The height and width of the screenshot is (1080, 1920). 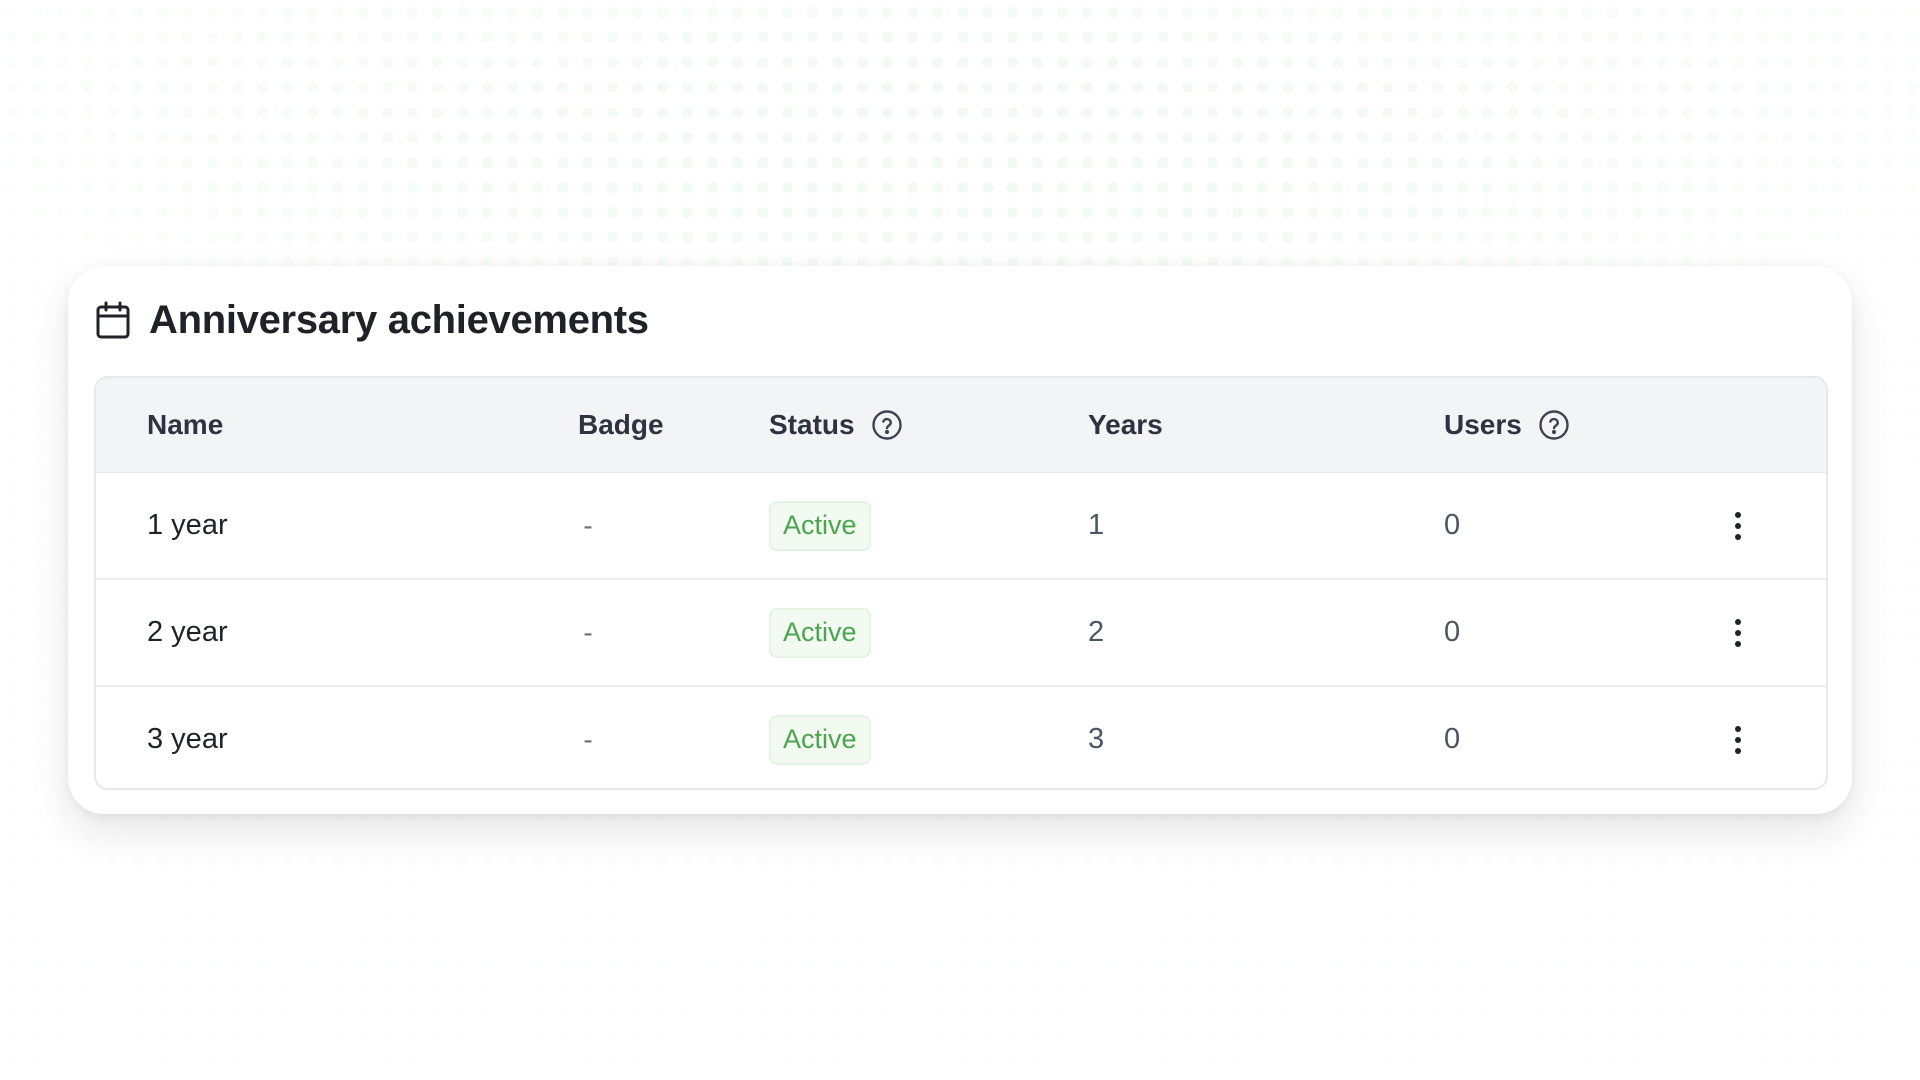 I want to click on row-years: 3, so click(x=1096, y=739).